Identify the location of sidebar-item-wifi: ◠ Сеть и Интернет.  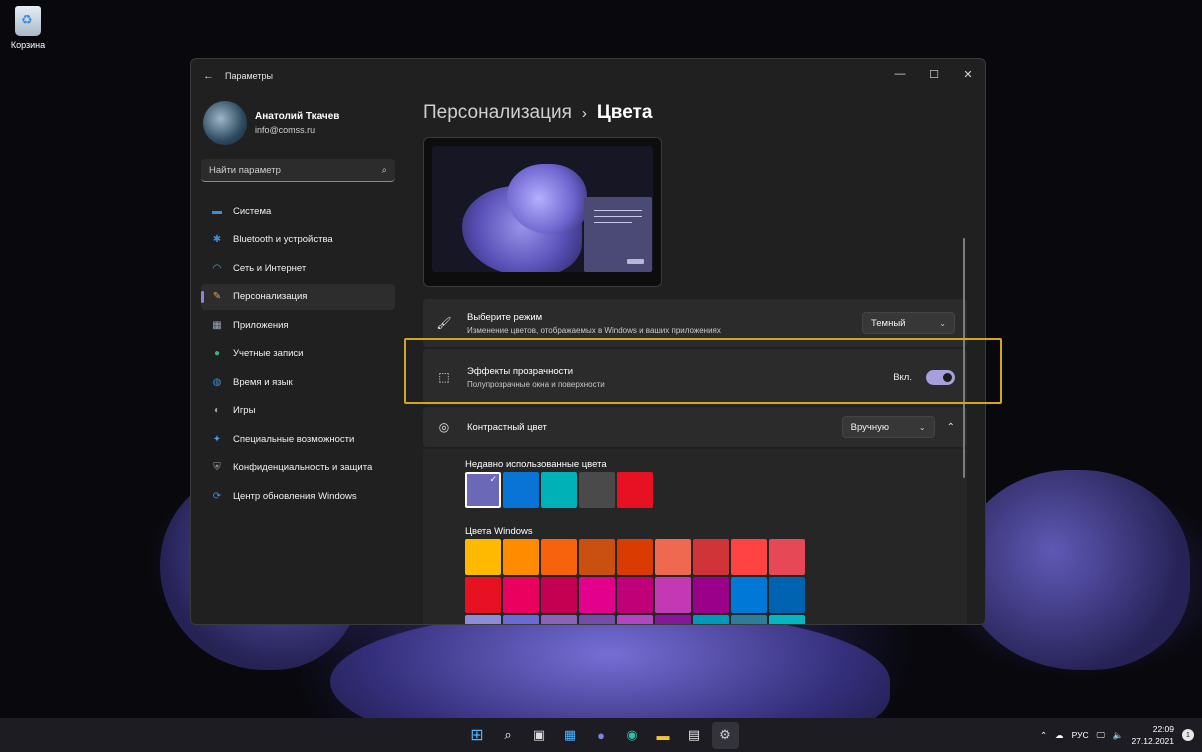
(298, 268).